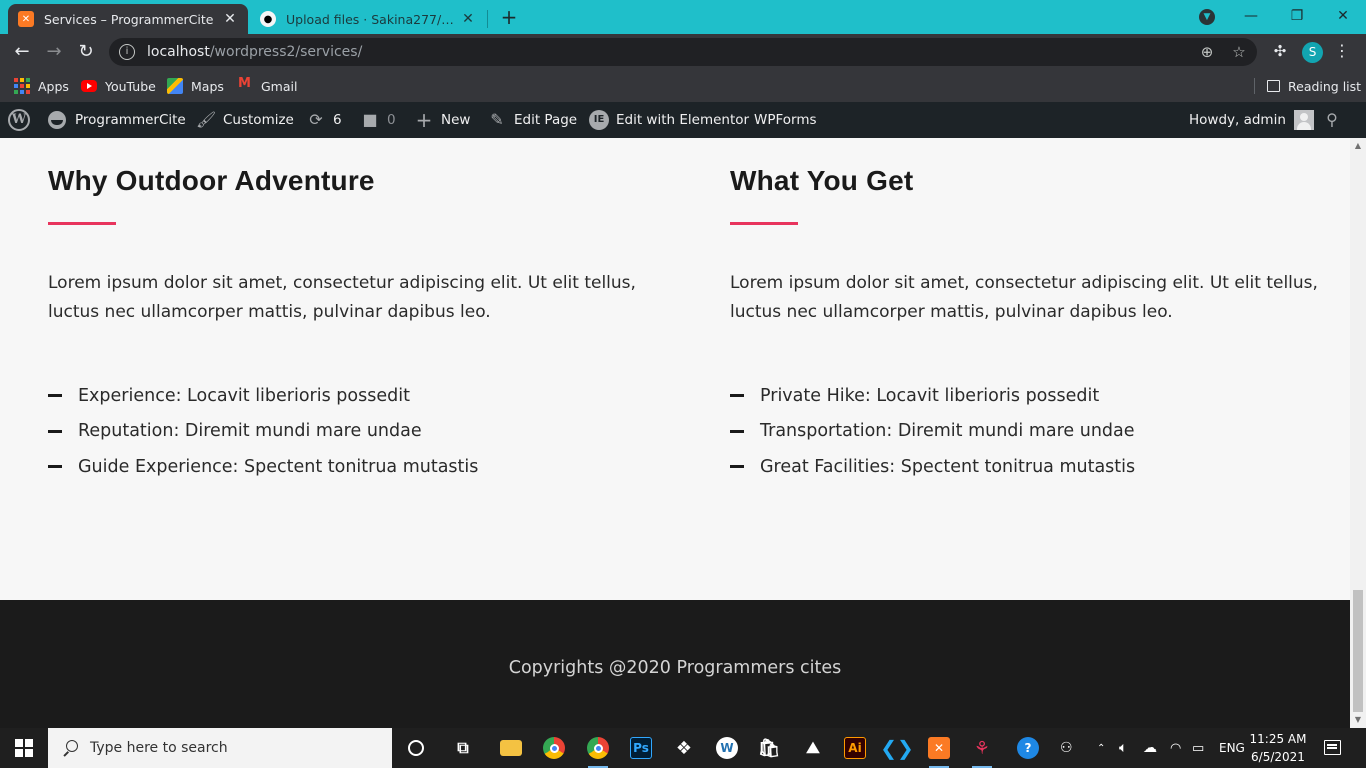 This screenshot has width=1366, height=768. What do you see at coordinates (1343, 16) in the screenshot?
I see `window-close-button: ✕` at bounding box center [1343, 16].